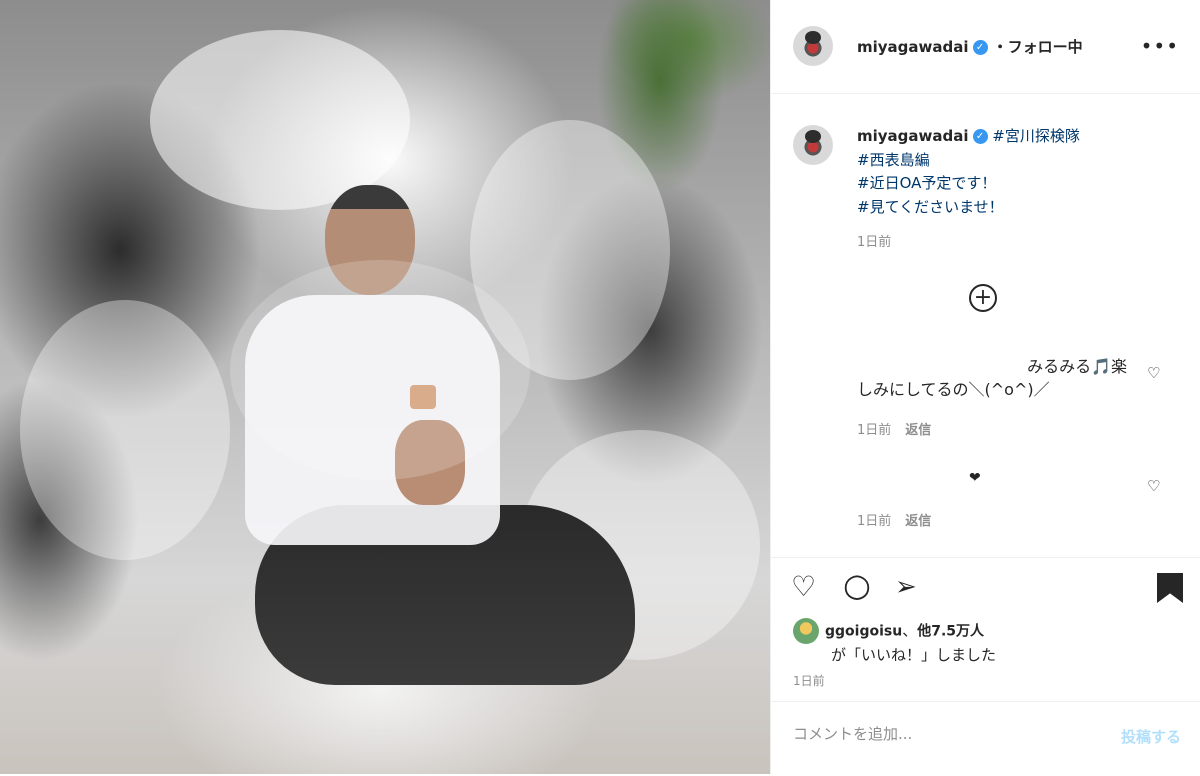 The width and height of the screenshot is (1200, 776). I want to click on liker-avatar, so click(806, 631).